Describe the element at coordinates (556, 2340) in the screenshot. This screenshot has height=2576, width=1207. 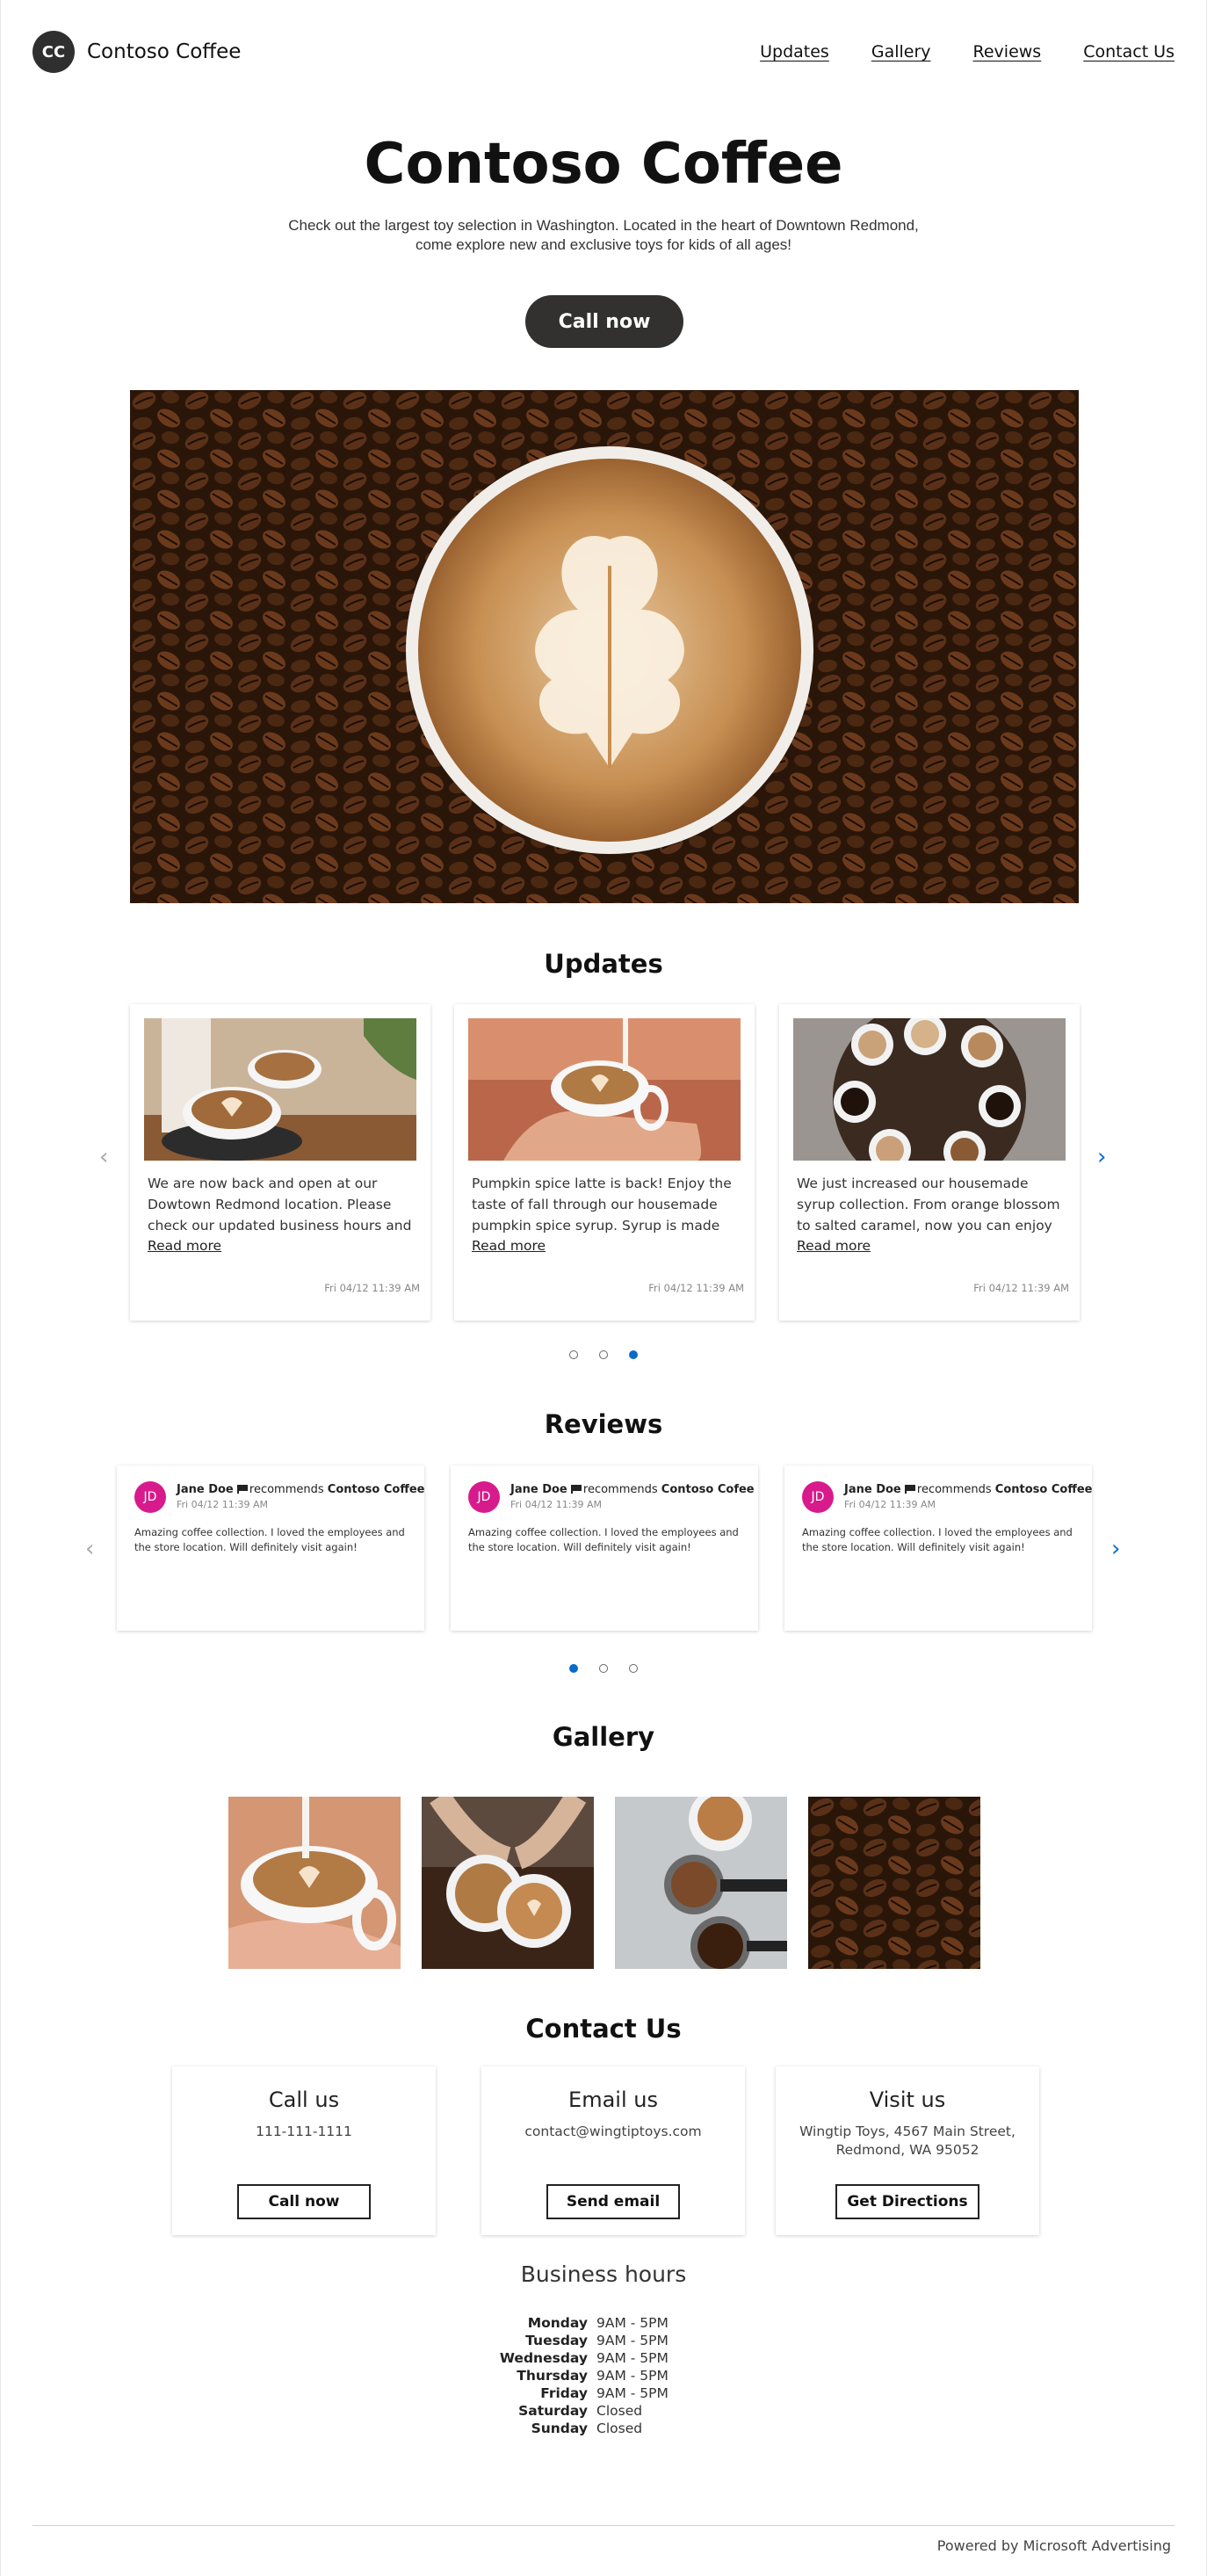
I see `hours-day: Tuesday` at that location.